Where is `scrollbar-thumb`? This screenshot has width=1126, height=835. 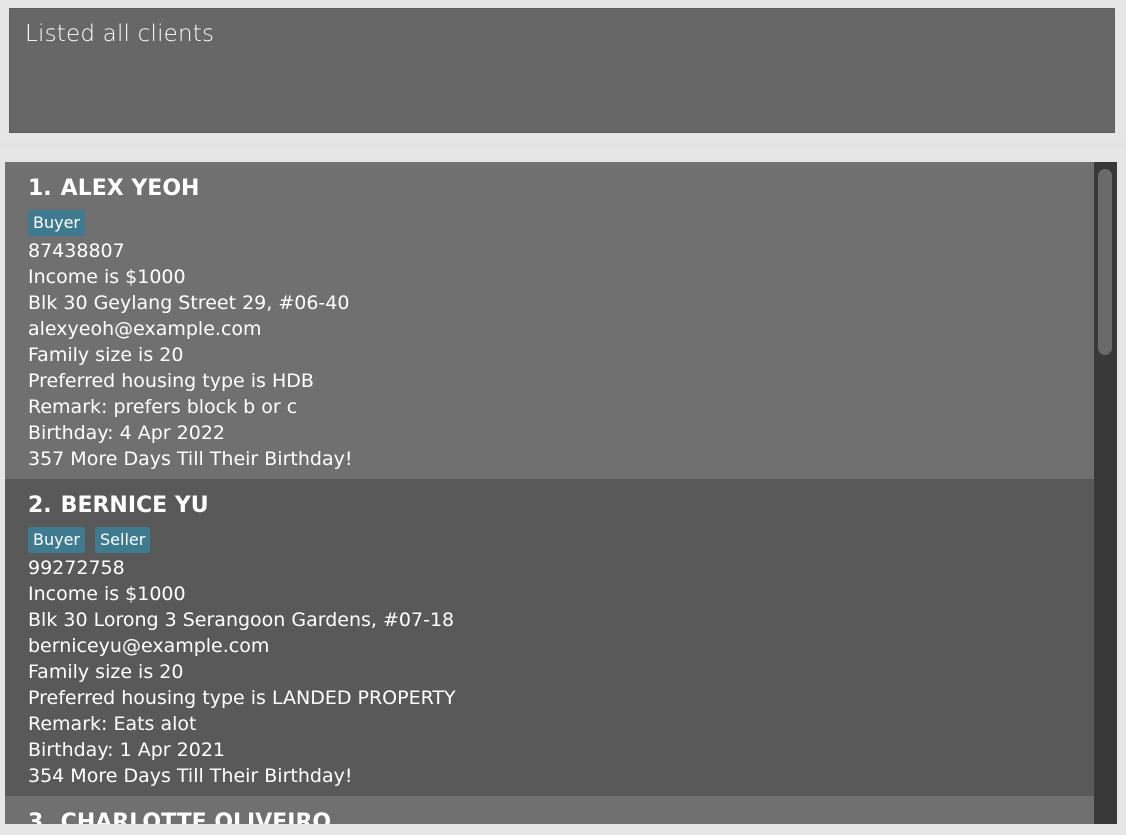 scrollbar-thumb is located at coordinates (1105, 262).